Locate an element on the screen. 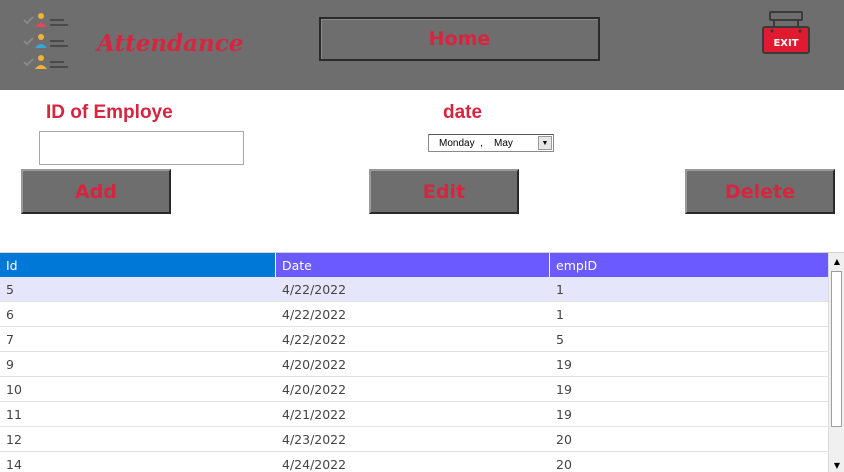 Image resolution: width=844 pixels, height=472 pixels. cell-id: 7 is located at coordinates (10, 339).